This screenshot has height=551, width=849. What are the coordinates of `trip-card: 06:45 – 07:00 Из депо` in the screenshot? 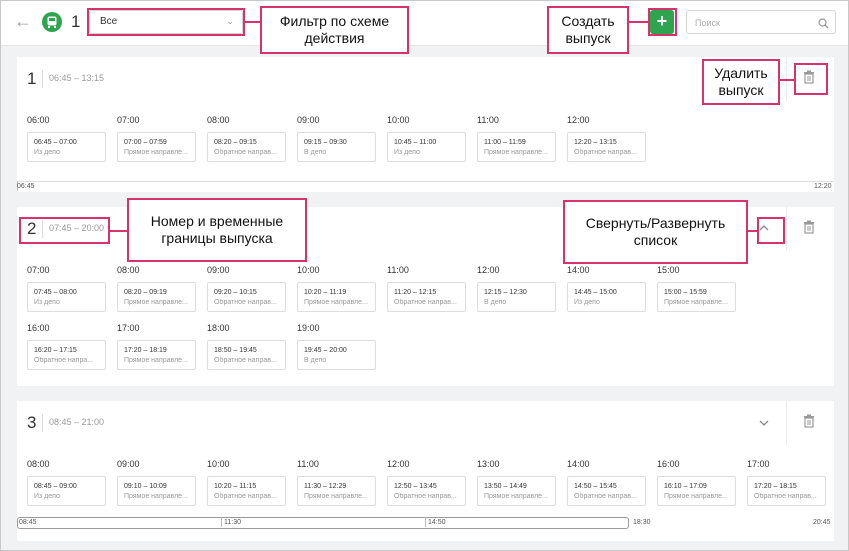 It's located at (66, 147).